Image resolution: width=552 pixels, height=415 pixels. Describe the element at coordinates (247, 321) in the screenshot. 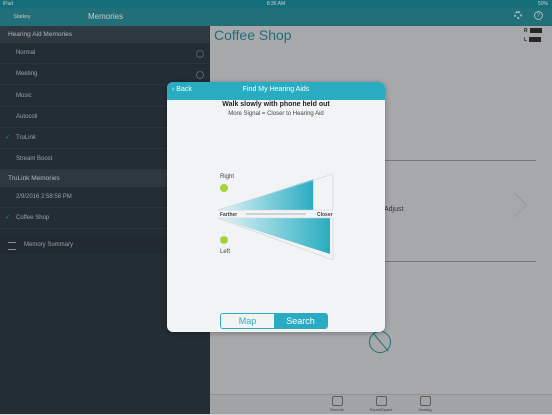

I see `segment-map: Map` at that location.